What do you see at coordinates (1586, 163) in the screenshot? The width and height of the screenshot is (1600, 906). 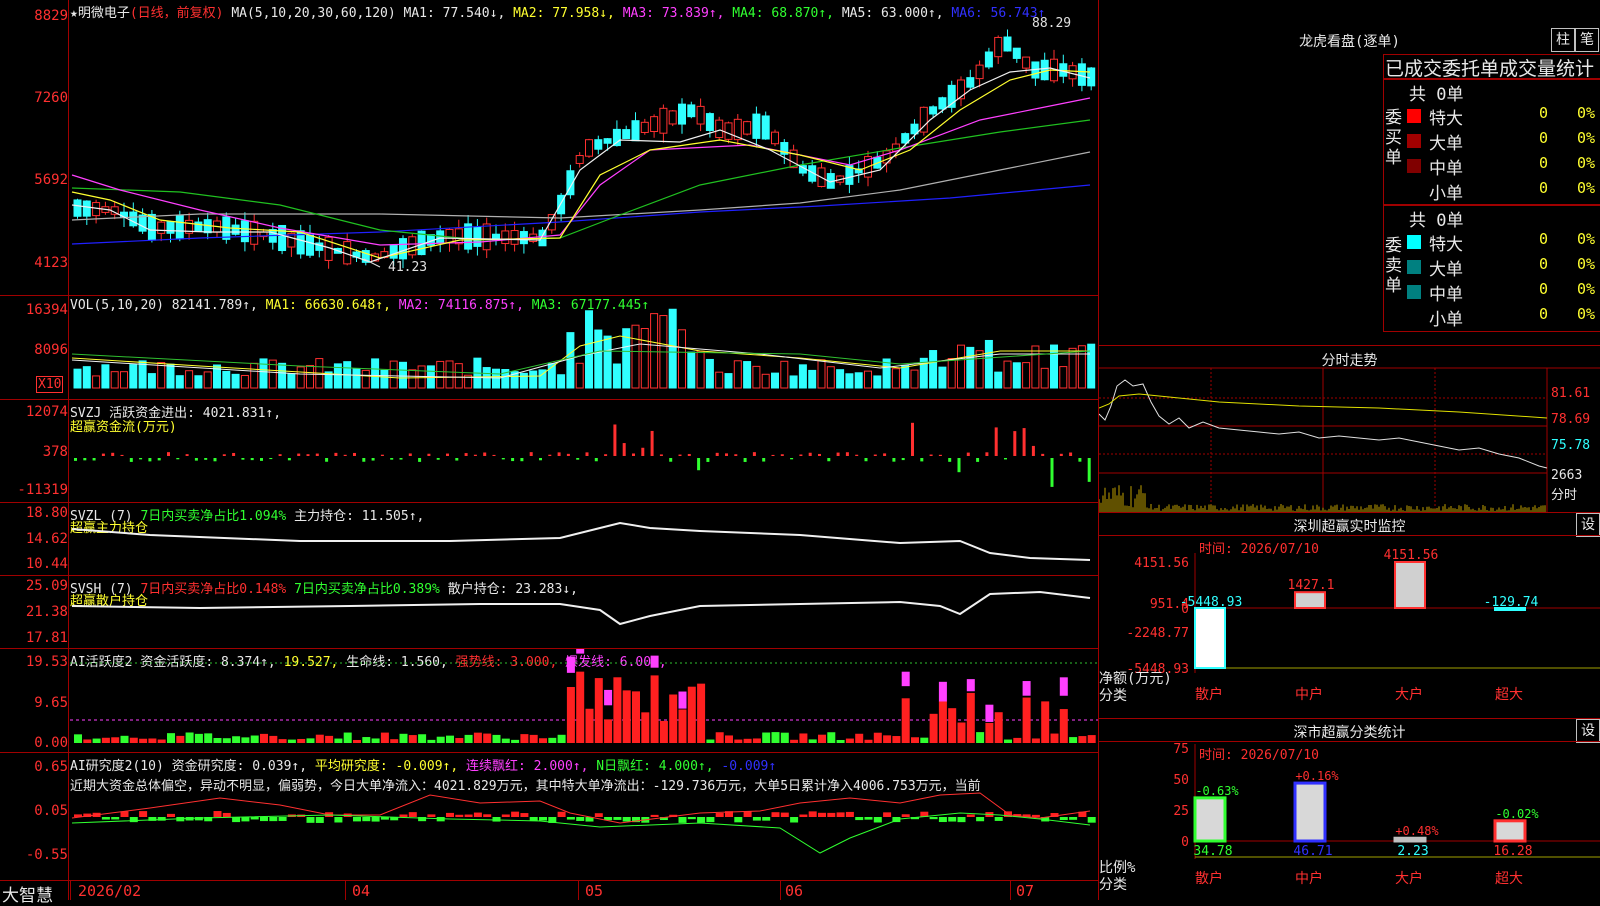 I see `buy-row-pct: 0%` at bounding box center [1586, 163].